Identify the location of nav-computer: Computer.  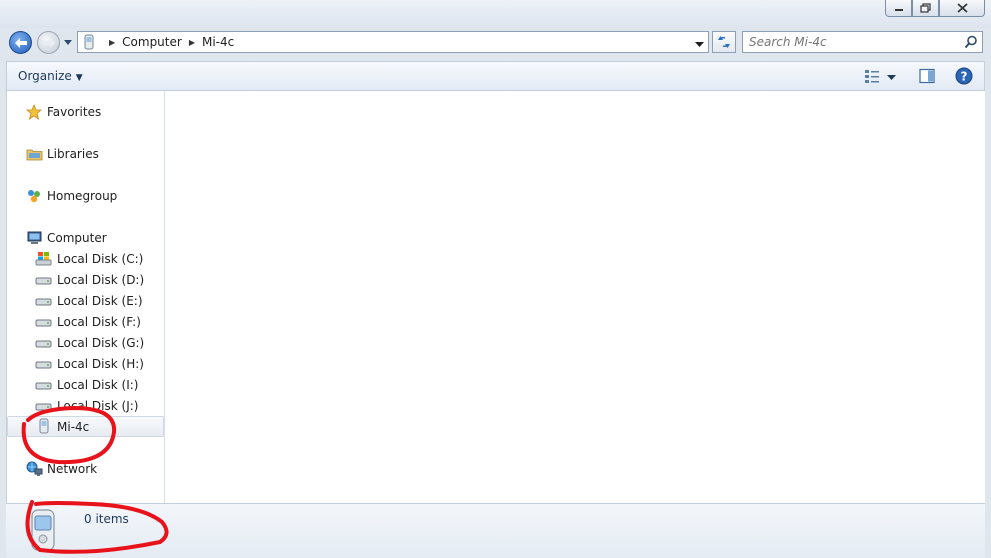
(66, 238).